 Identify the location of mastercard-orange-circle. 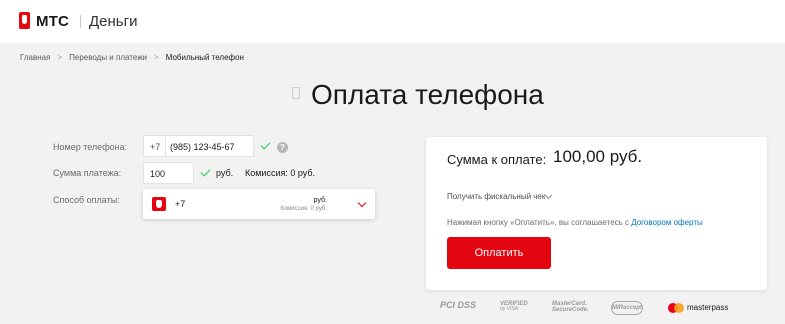
(679, 308).